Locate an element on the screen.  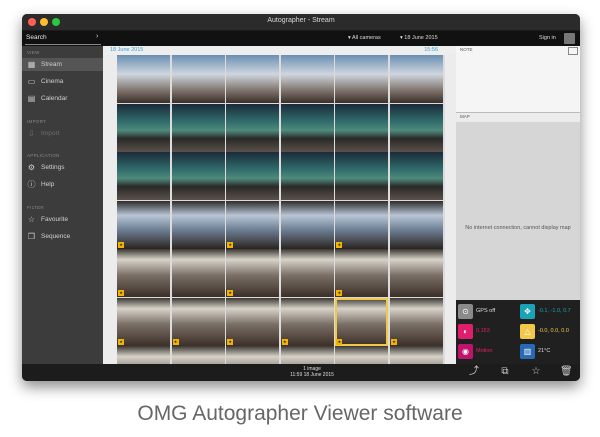
section-filter: FILTER is located at coordinates (35, 207).